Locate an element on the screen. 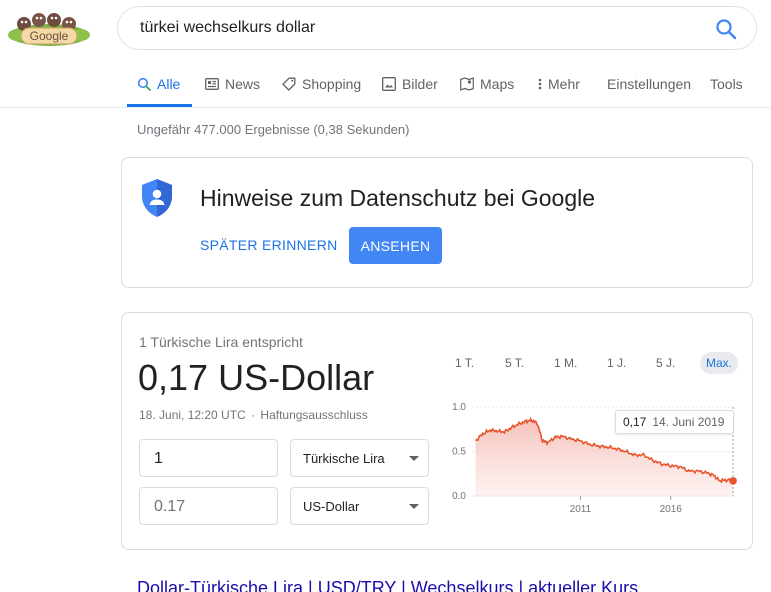 The height and width of the screenshot is (592, 771). currency-from-label: Türkische Lira is located at coordinates (344, 458).